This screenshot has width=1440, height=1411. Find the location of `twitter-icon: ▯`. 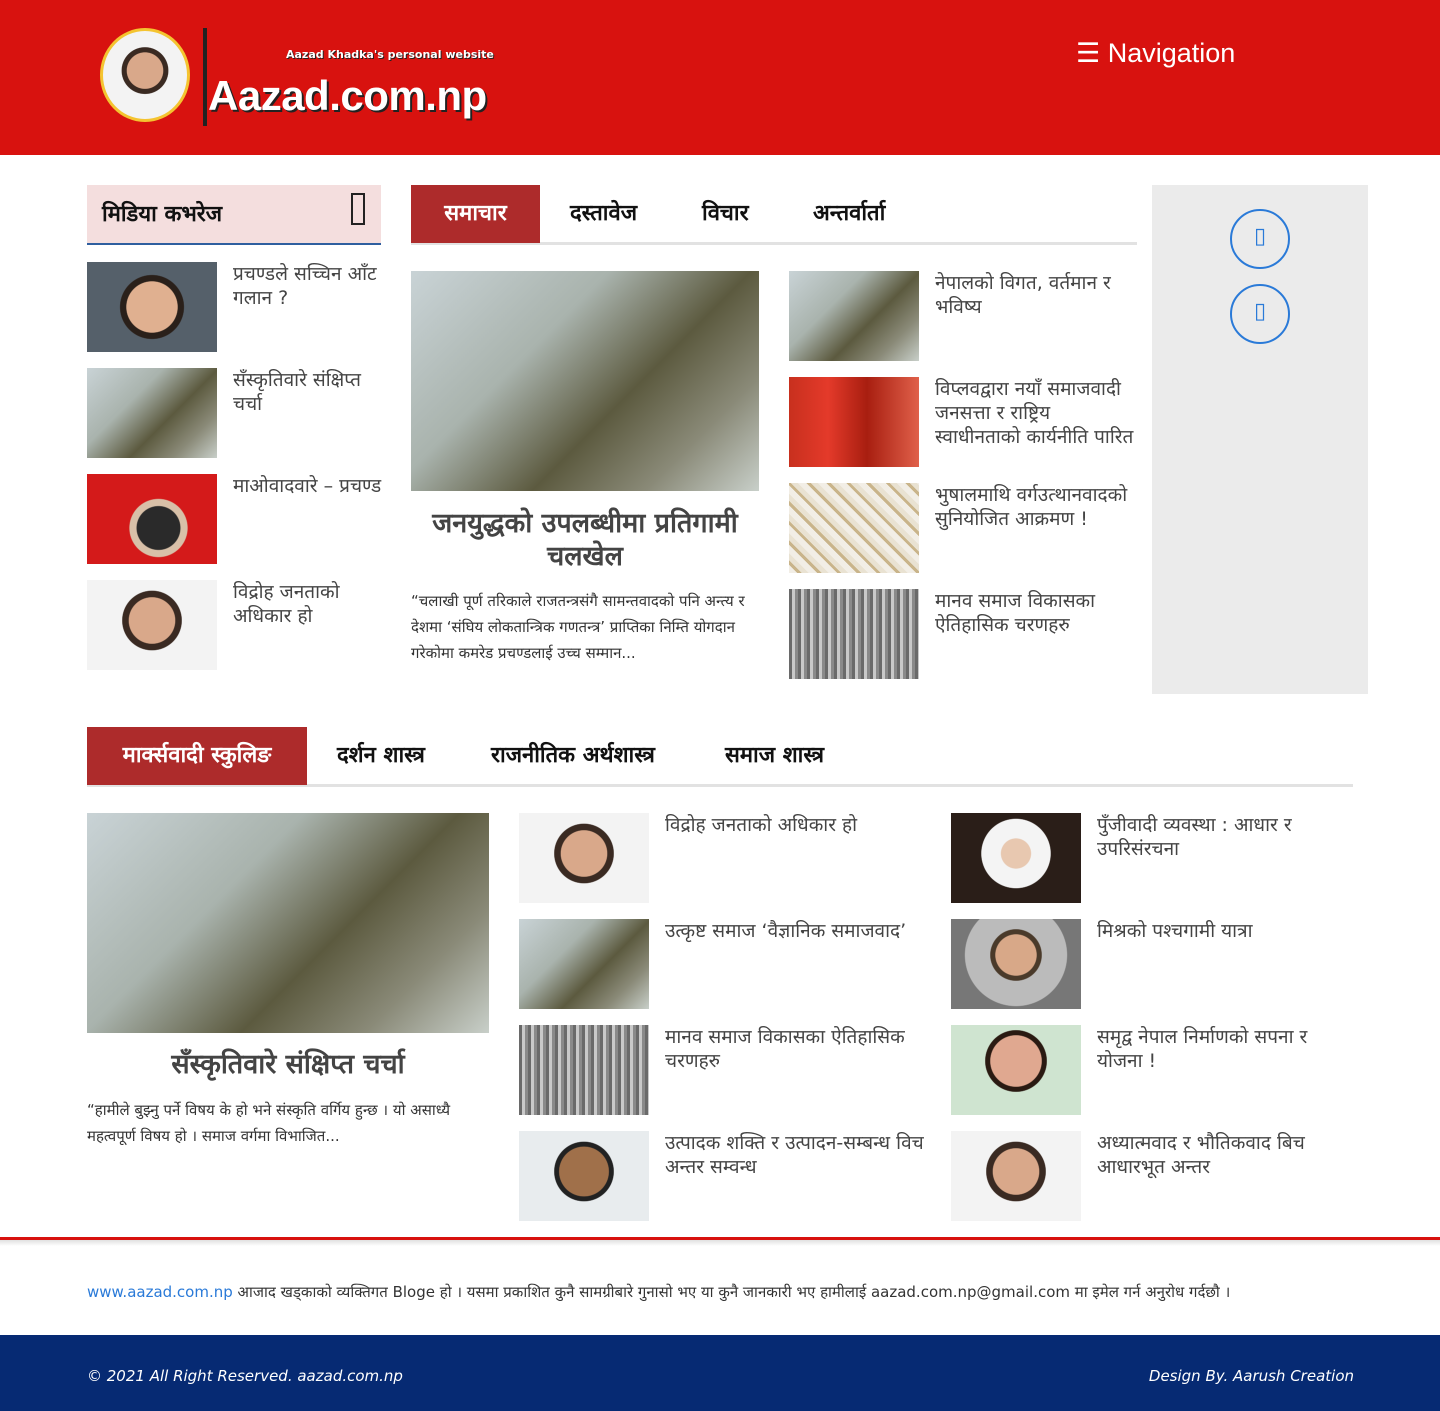

twitter-icon: ▯ is located at coordinates (1260, 314).